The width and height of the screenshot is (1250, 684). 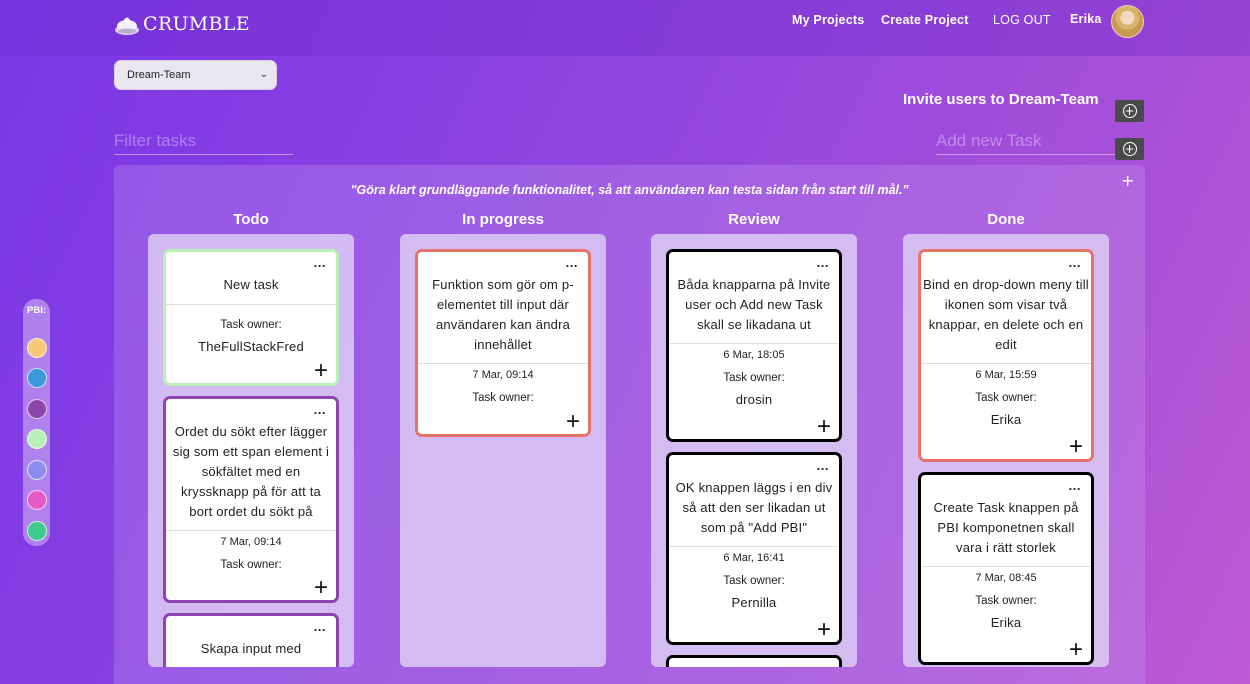 I want to click on team-select: Dream-Team ⌄, so click(x=195, y=75).